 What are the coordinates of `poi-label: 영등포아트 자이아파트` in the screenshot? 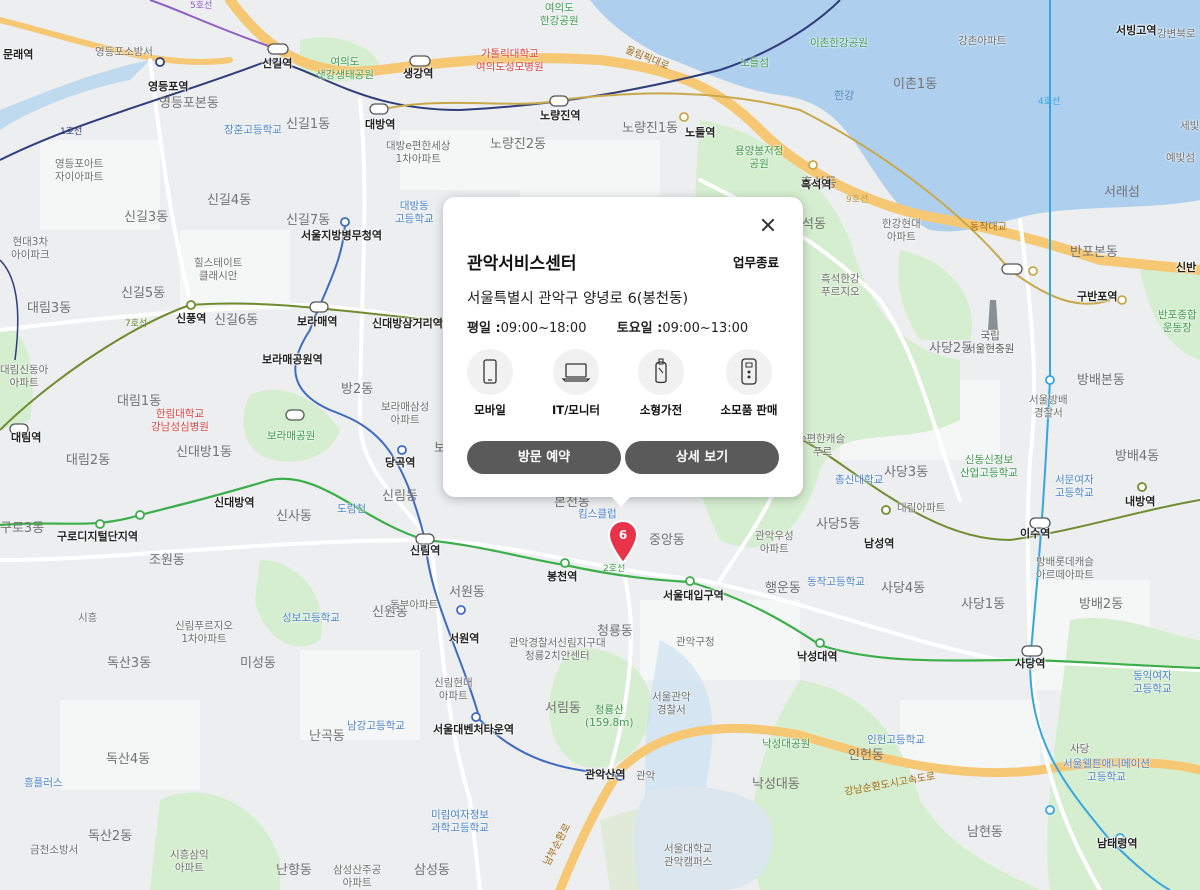 It's located at (79, 171).